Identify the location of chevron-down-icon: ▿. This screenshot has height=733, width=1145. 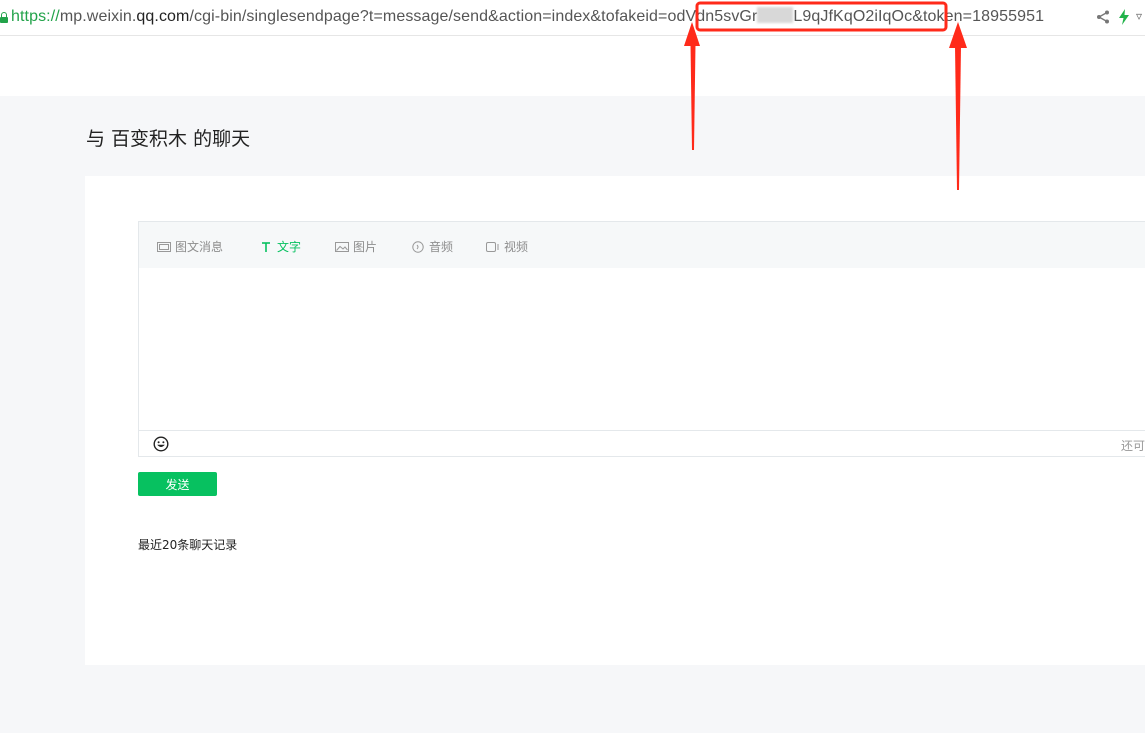
(1139, 16).